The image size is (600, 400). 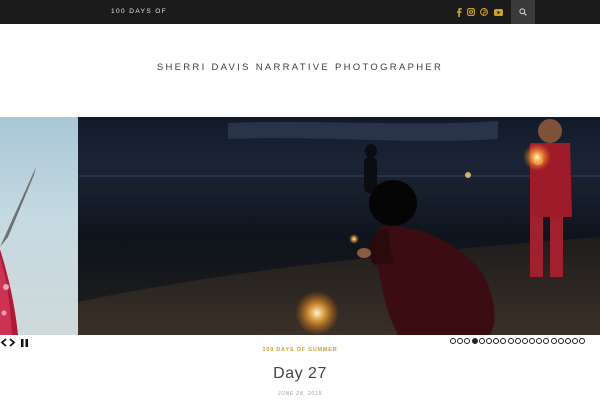 I want to click on slider-pagination, so click(x=518, y=341).